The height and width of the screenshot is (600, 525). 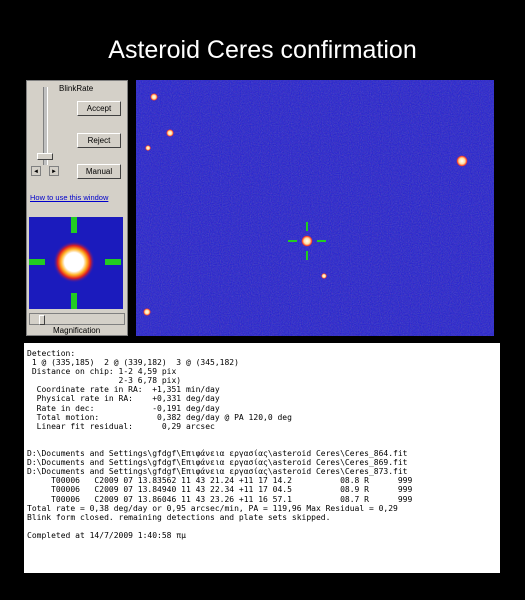 What do you see at coordinates (51, 353) in the screenshot?
I see `detection-header: Detection:` at bounding box center [51, 353].